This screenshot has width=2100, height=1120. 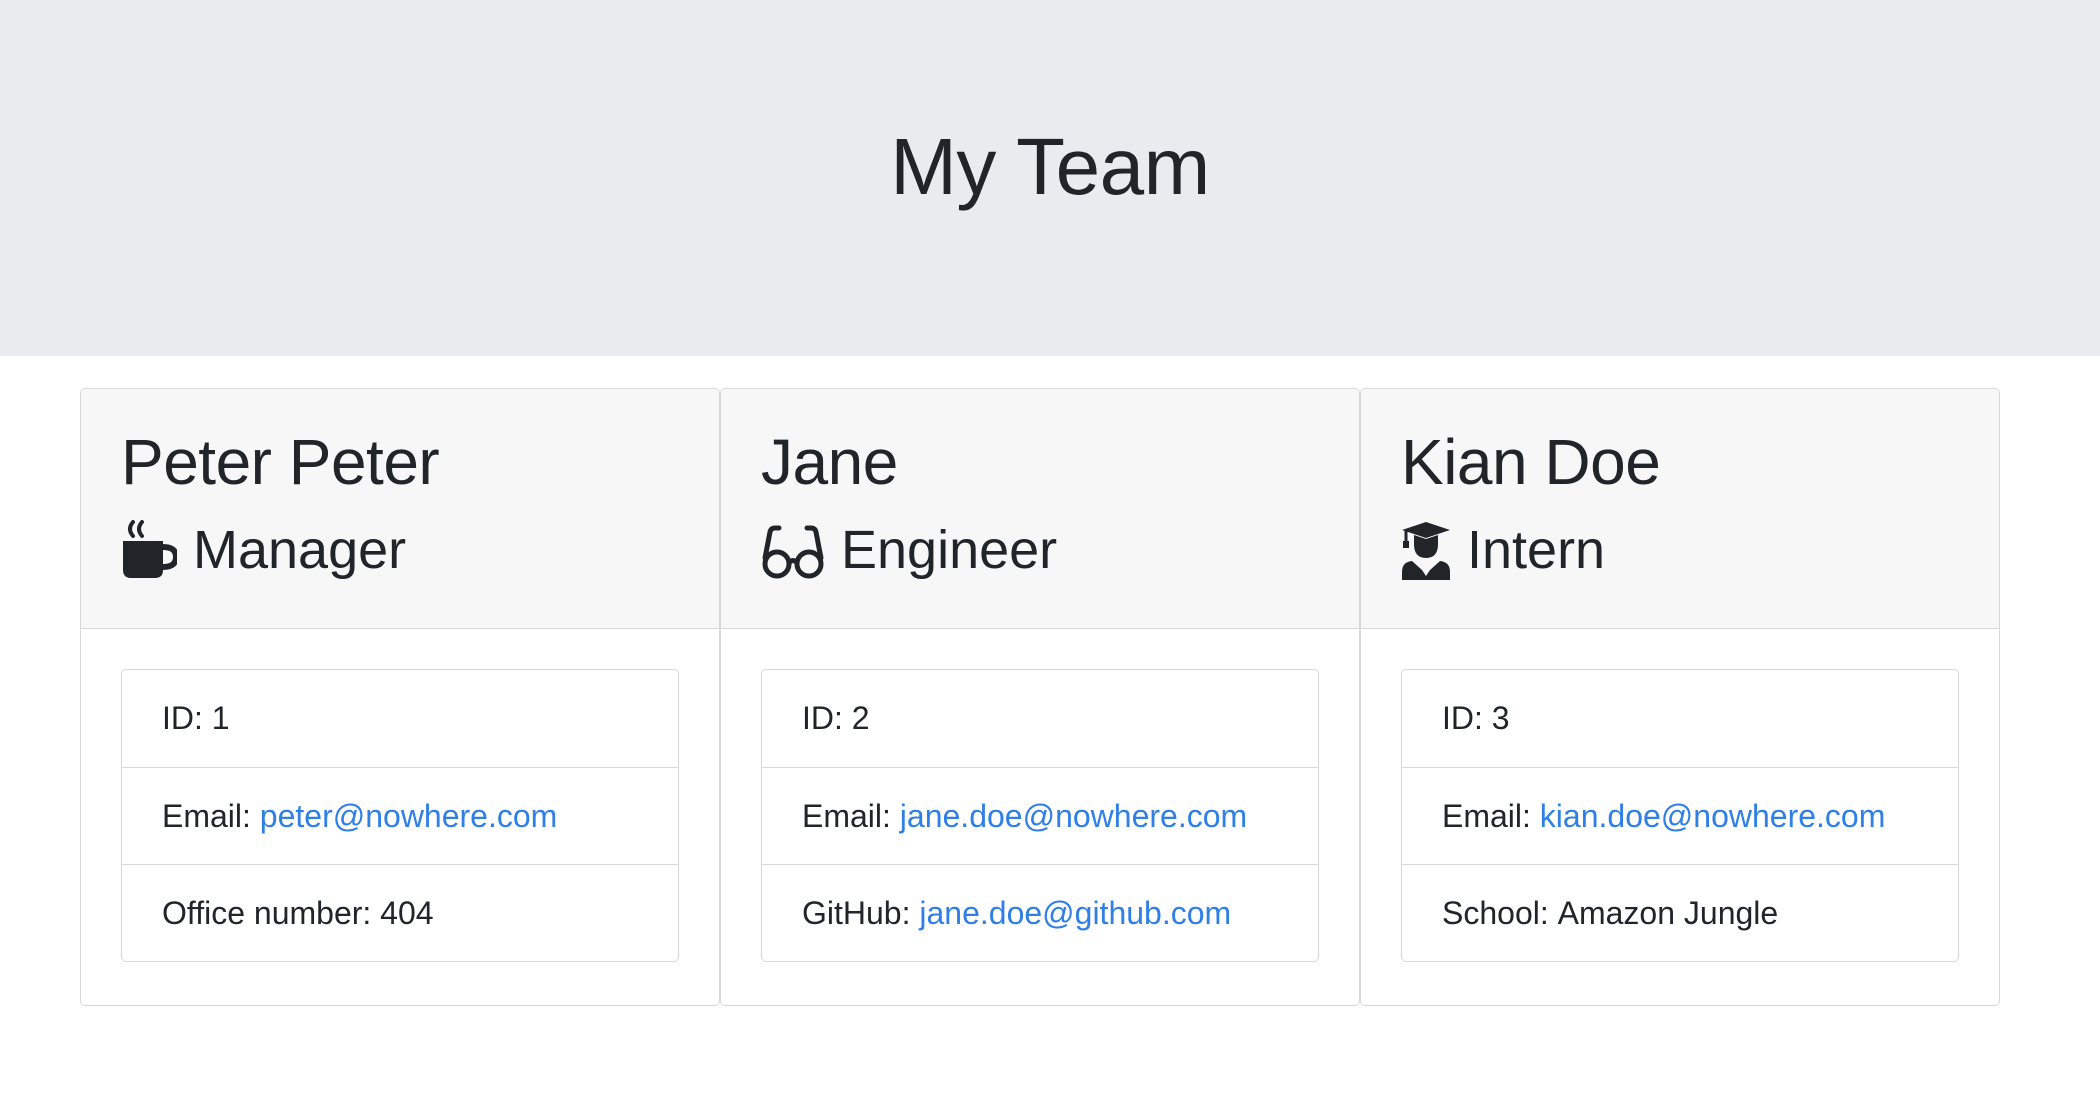 I want to click on detail-office-number: Office number: 404, so click(x=400, y=912).